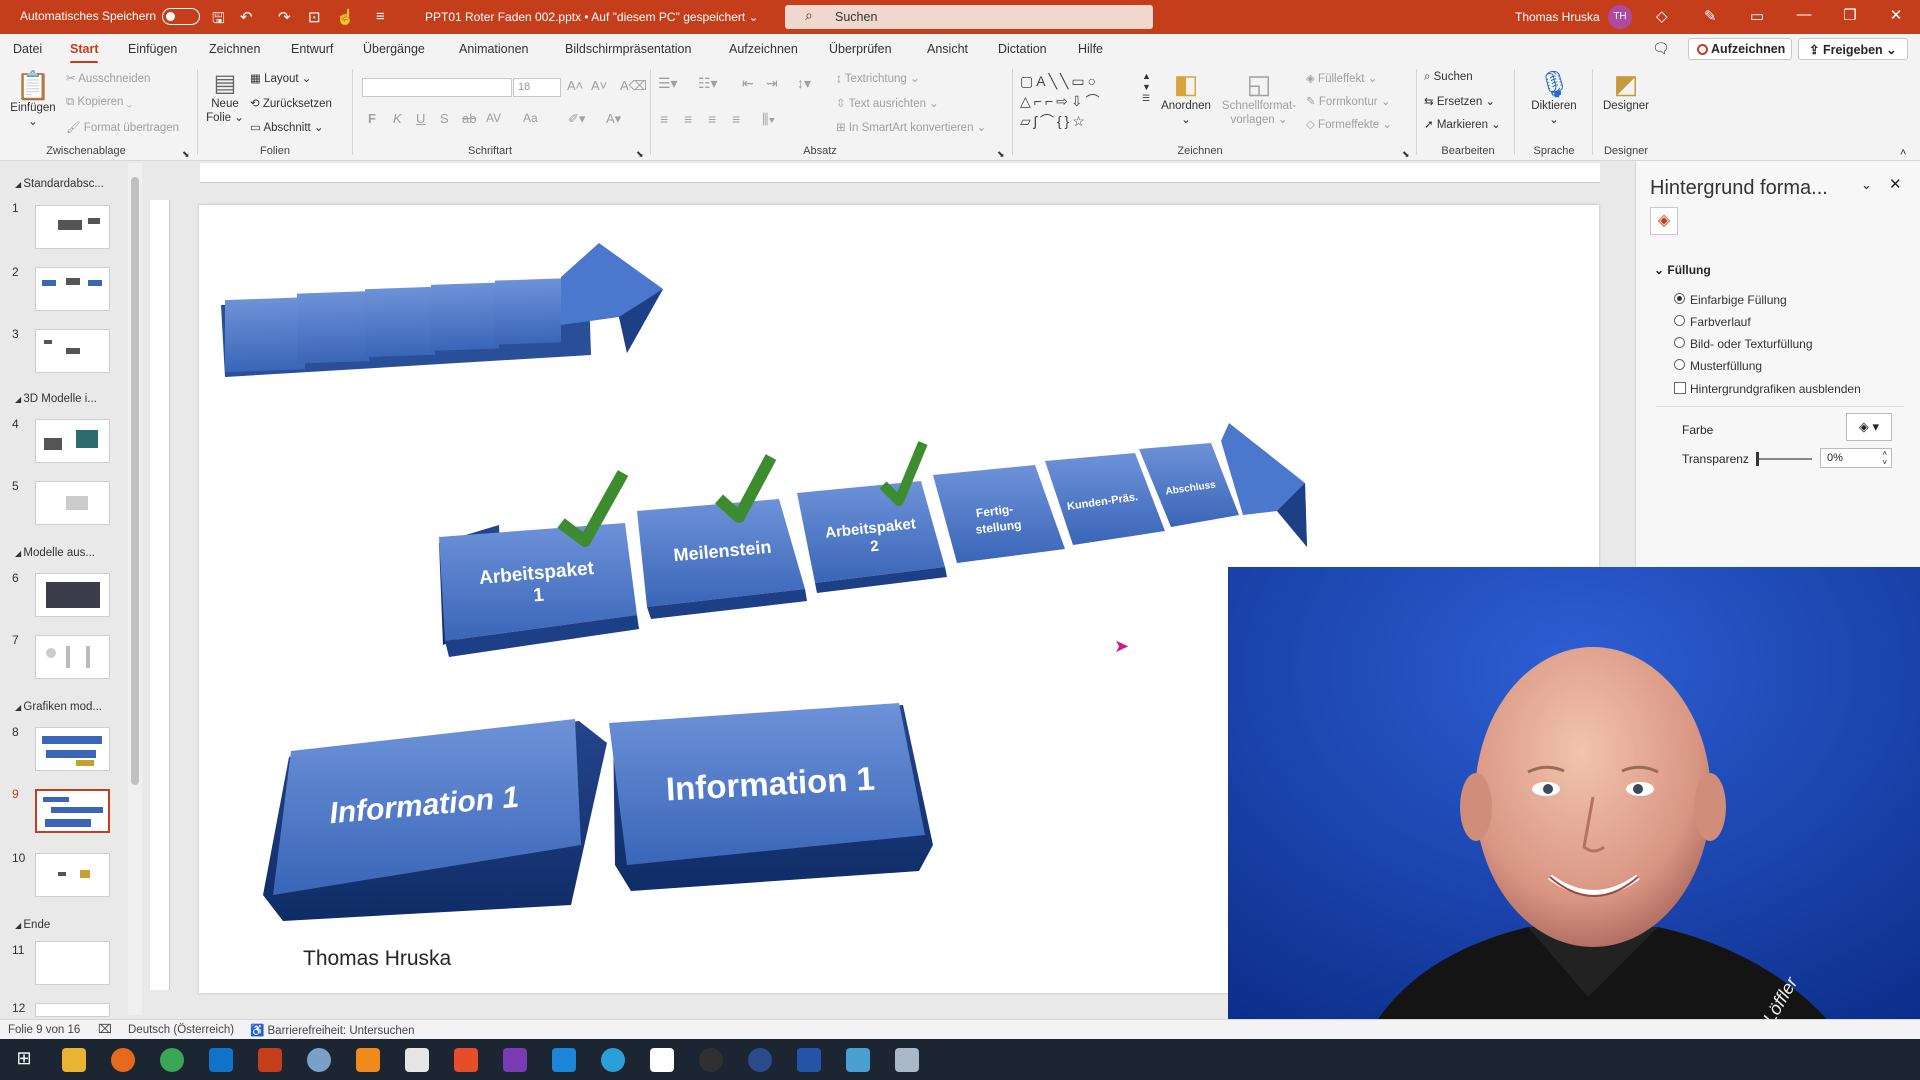  Describe the element at coordinates (270, 1060) in the screenshot. I see `powerpoint-icon` at that location.